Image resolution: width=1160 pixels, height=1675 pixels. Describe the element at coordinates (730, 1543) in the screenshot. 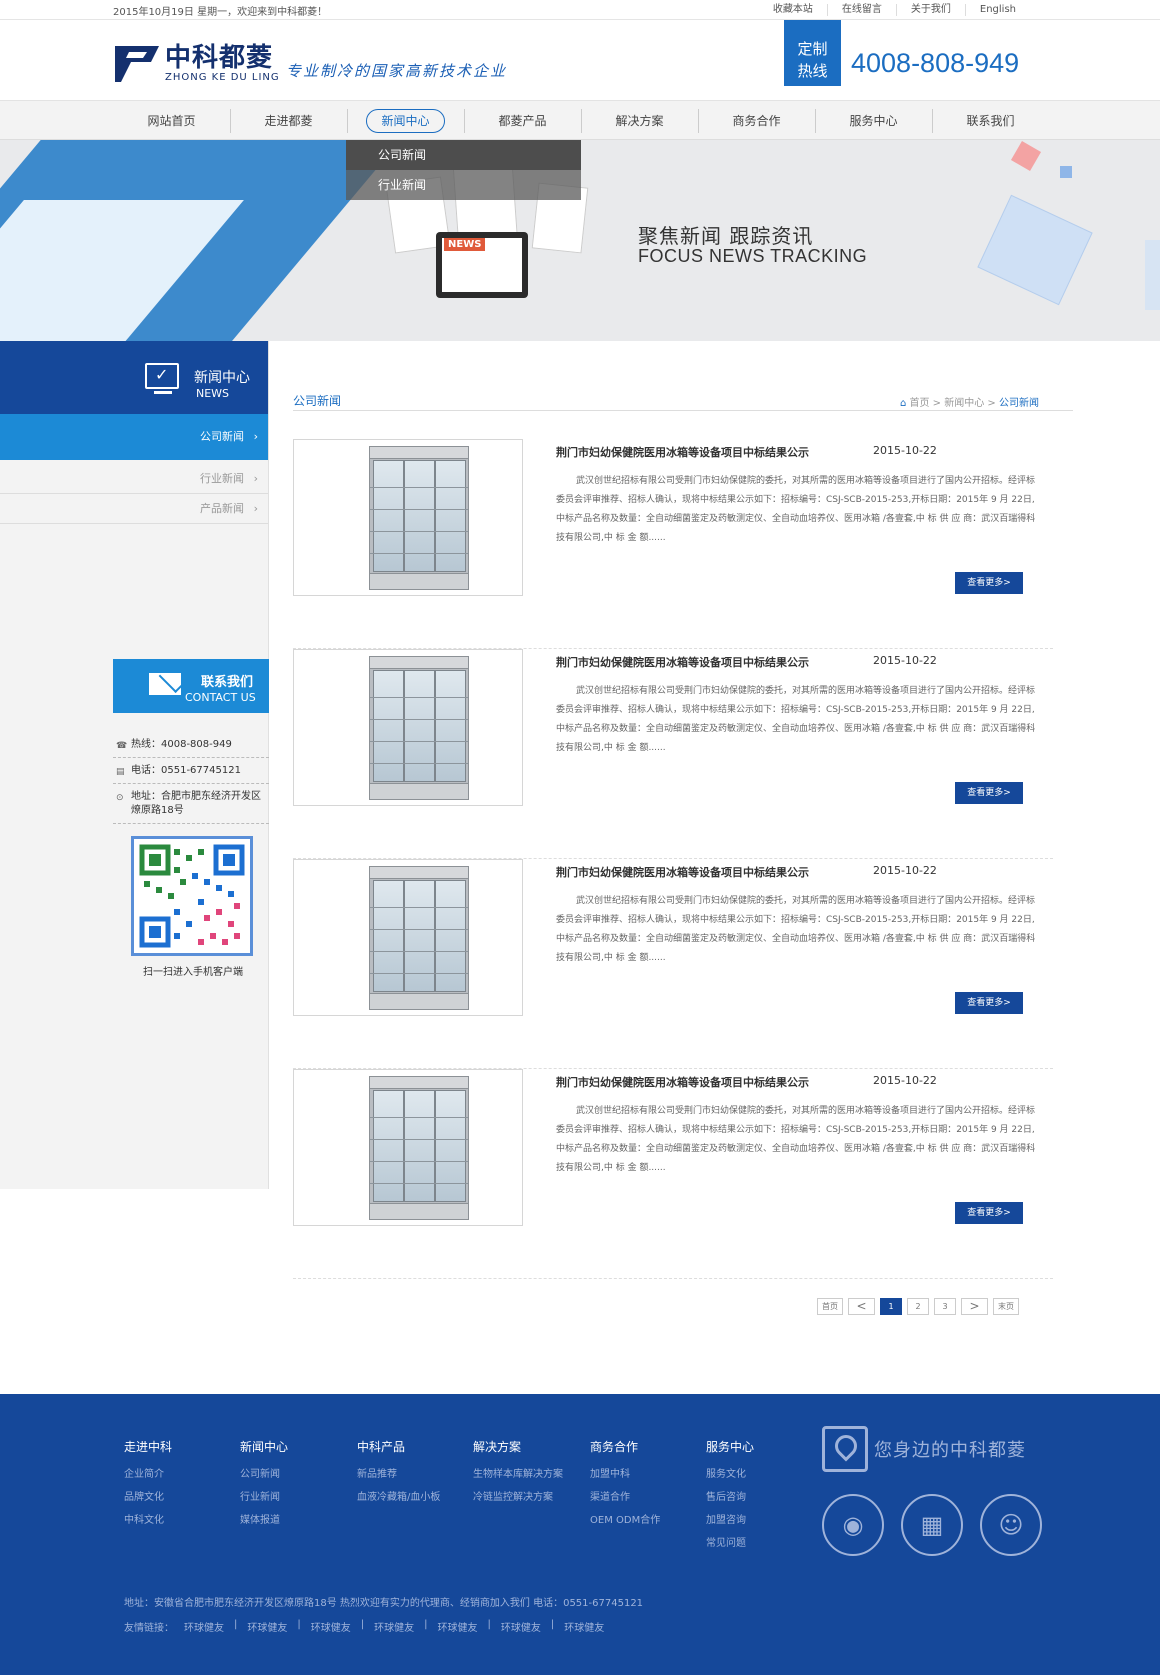

I see `footer-link: 常见问题` at that location.